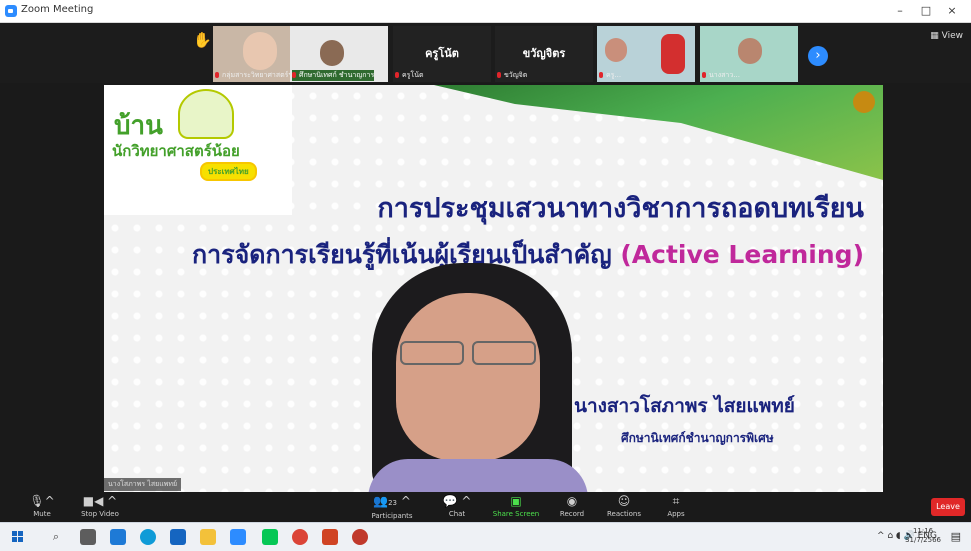 This screenshot has height=551, width=971. I want to click on speaker-video, so click(503, 377).